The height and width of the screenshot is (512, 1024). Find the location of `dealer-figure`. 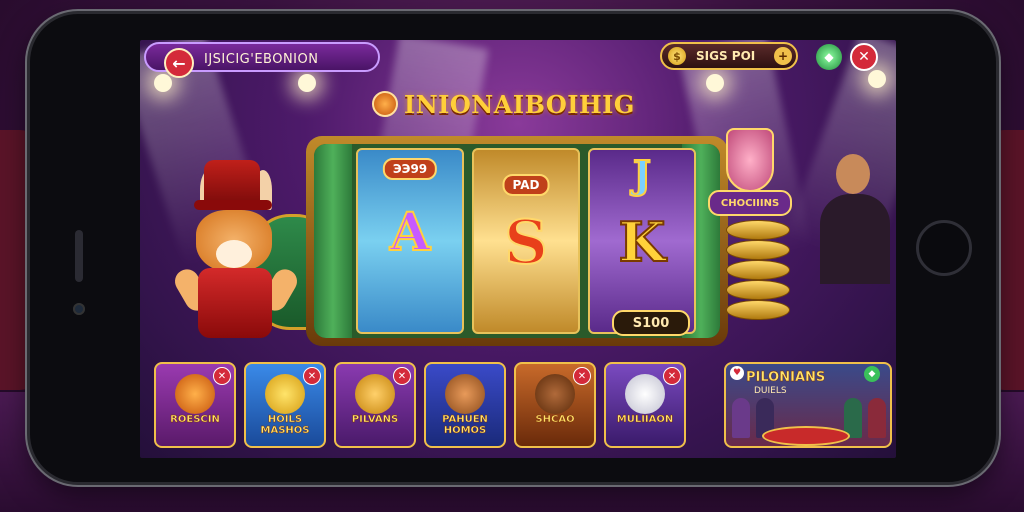

dealer-figure is located at coordinates (855, 219).